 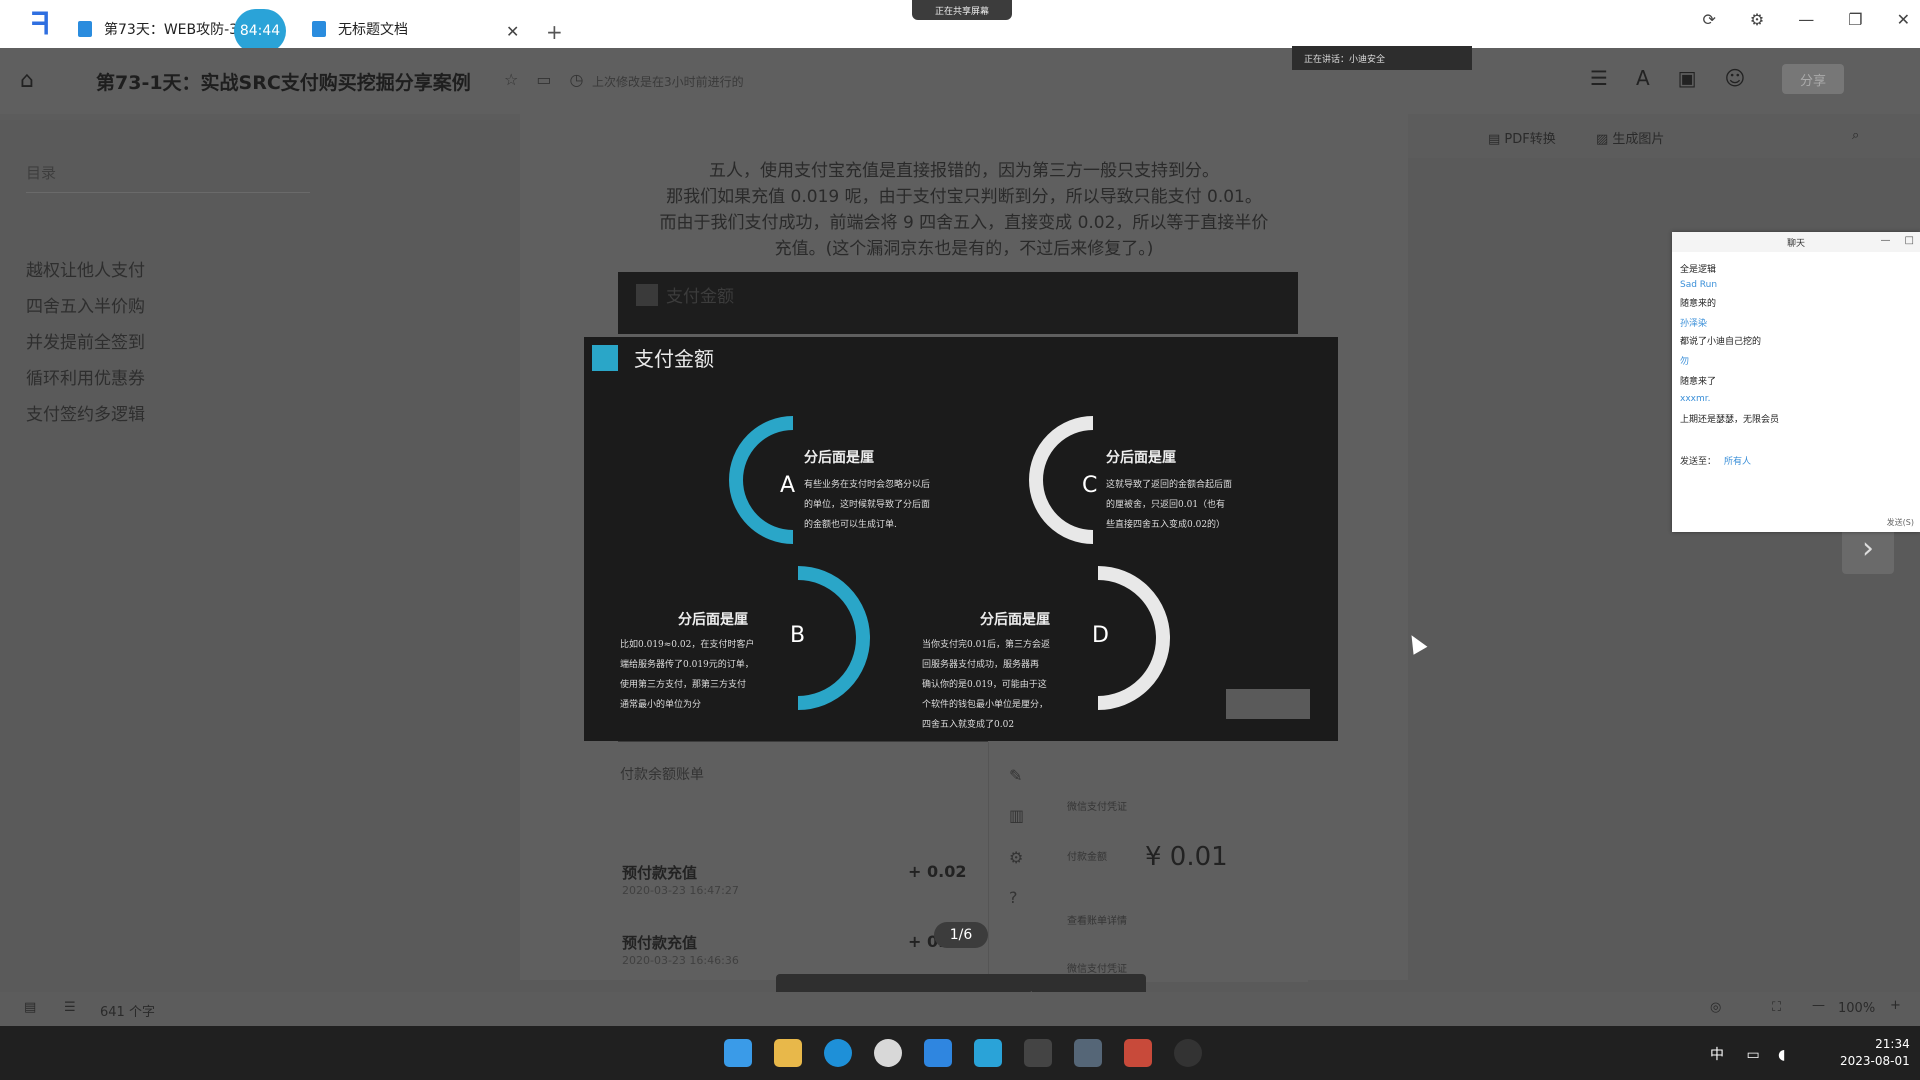 What do you see at coordinates (938, 1053) in the screenshot?
I see `docs-app-icon` at bounding box center [938, 1053].